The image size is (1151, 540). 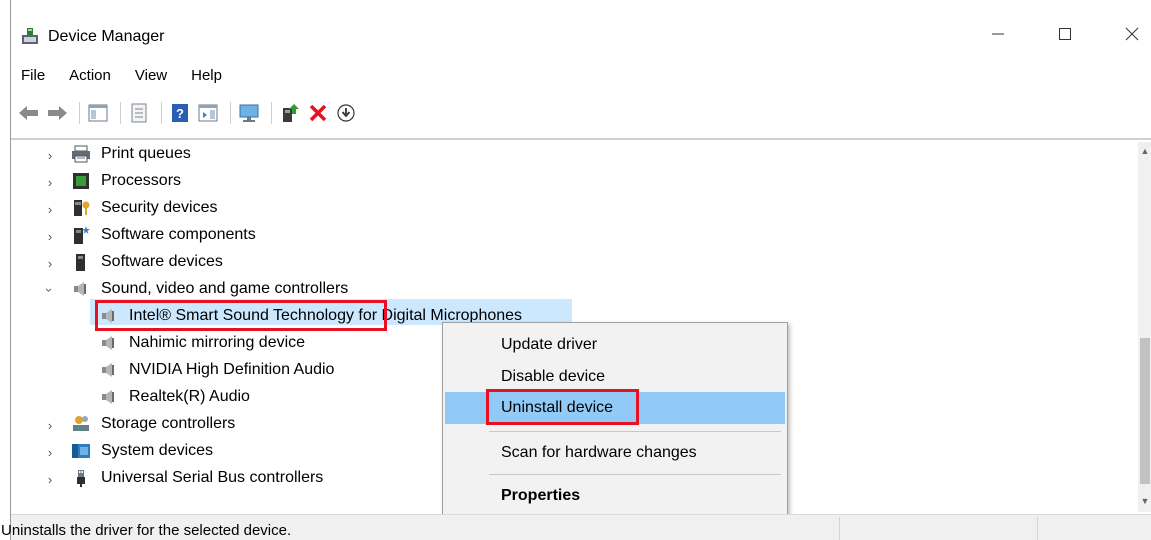 I want to click on tree-item-label: Storage controllers, so click(x=168, y=423).